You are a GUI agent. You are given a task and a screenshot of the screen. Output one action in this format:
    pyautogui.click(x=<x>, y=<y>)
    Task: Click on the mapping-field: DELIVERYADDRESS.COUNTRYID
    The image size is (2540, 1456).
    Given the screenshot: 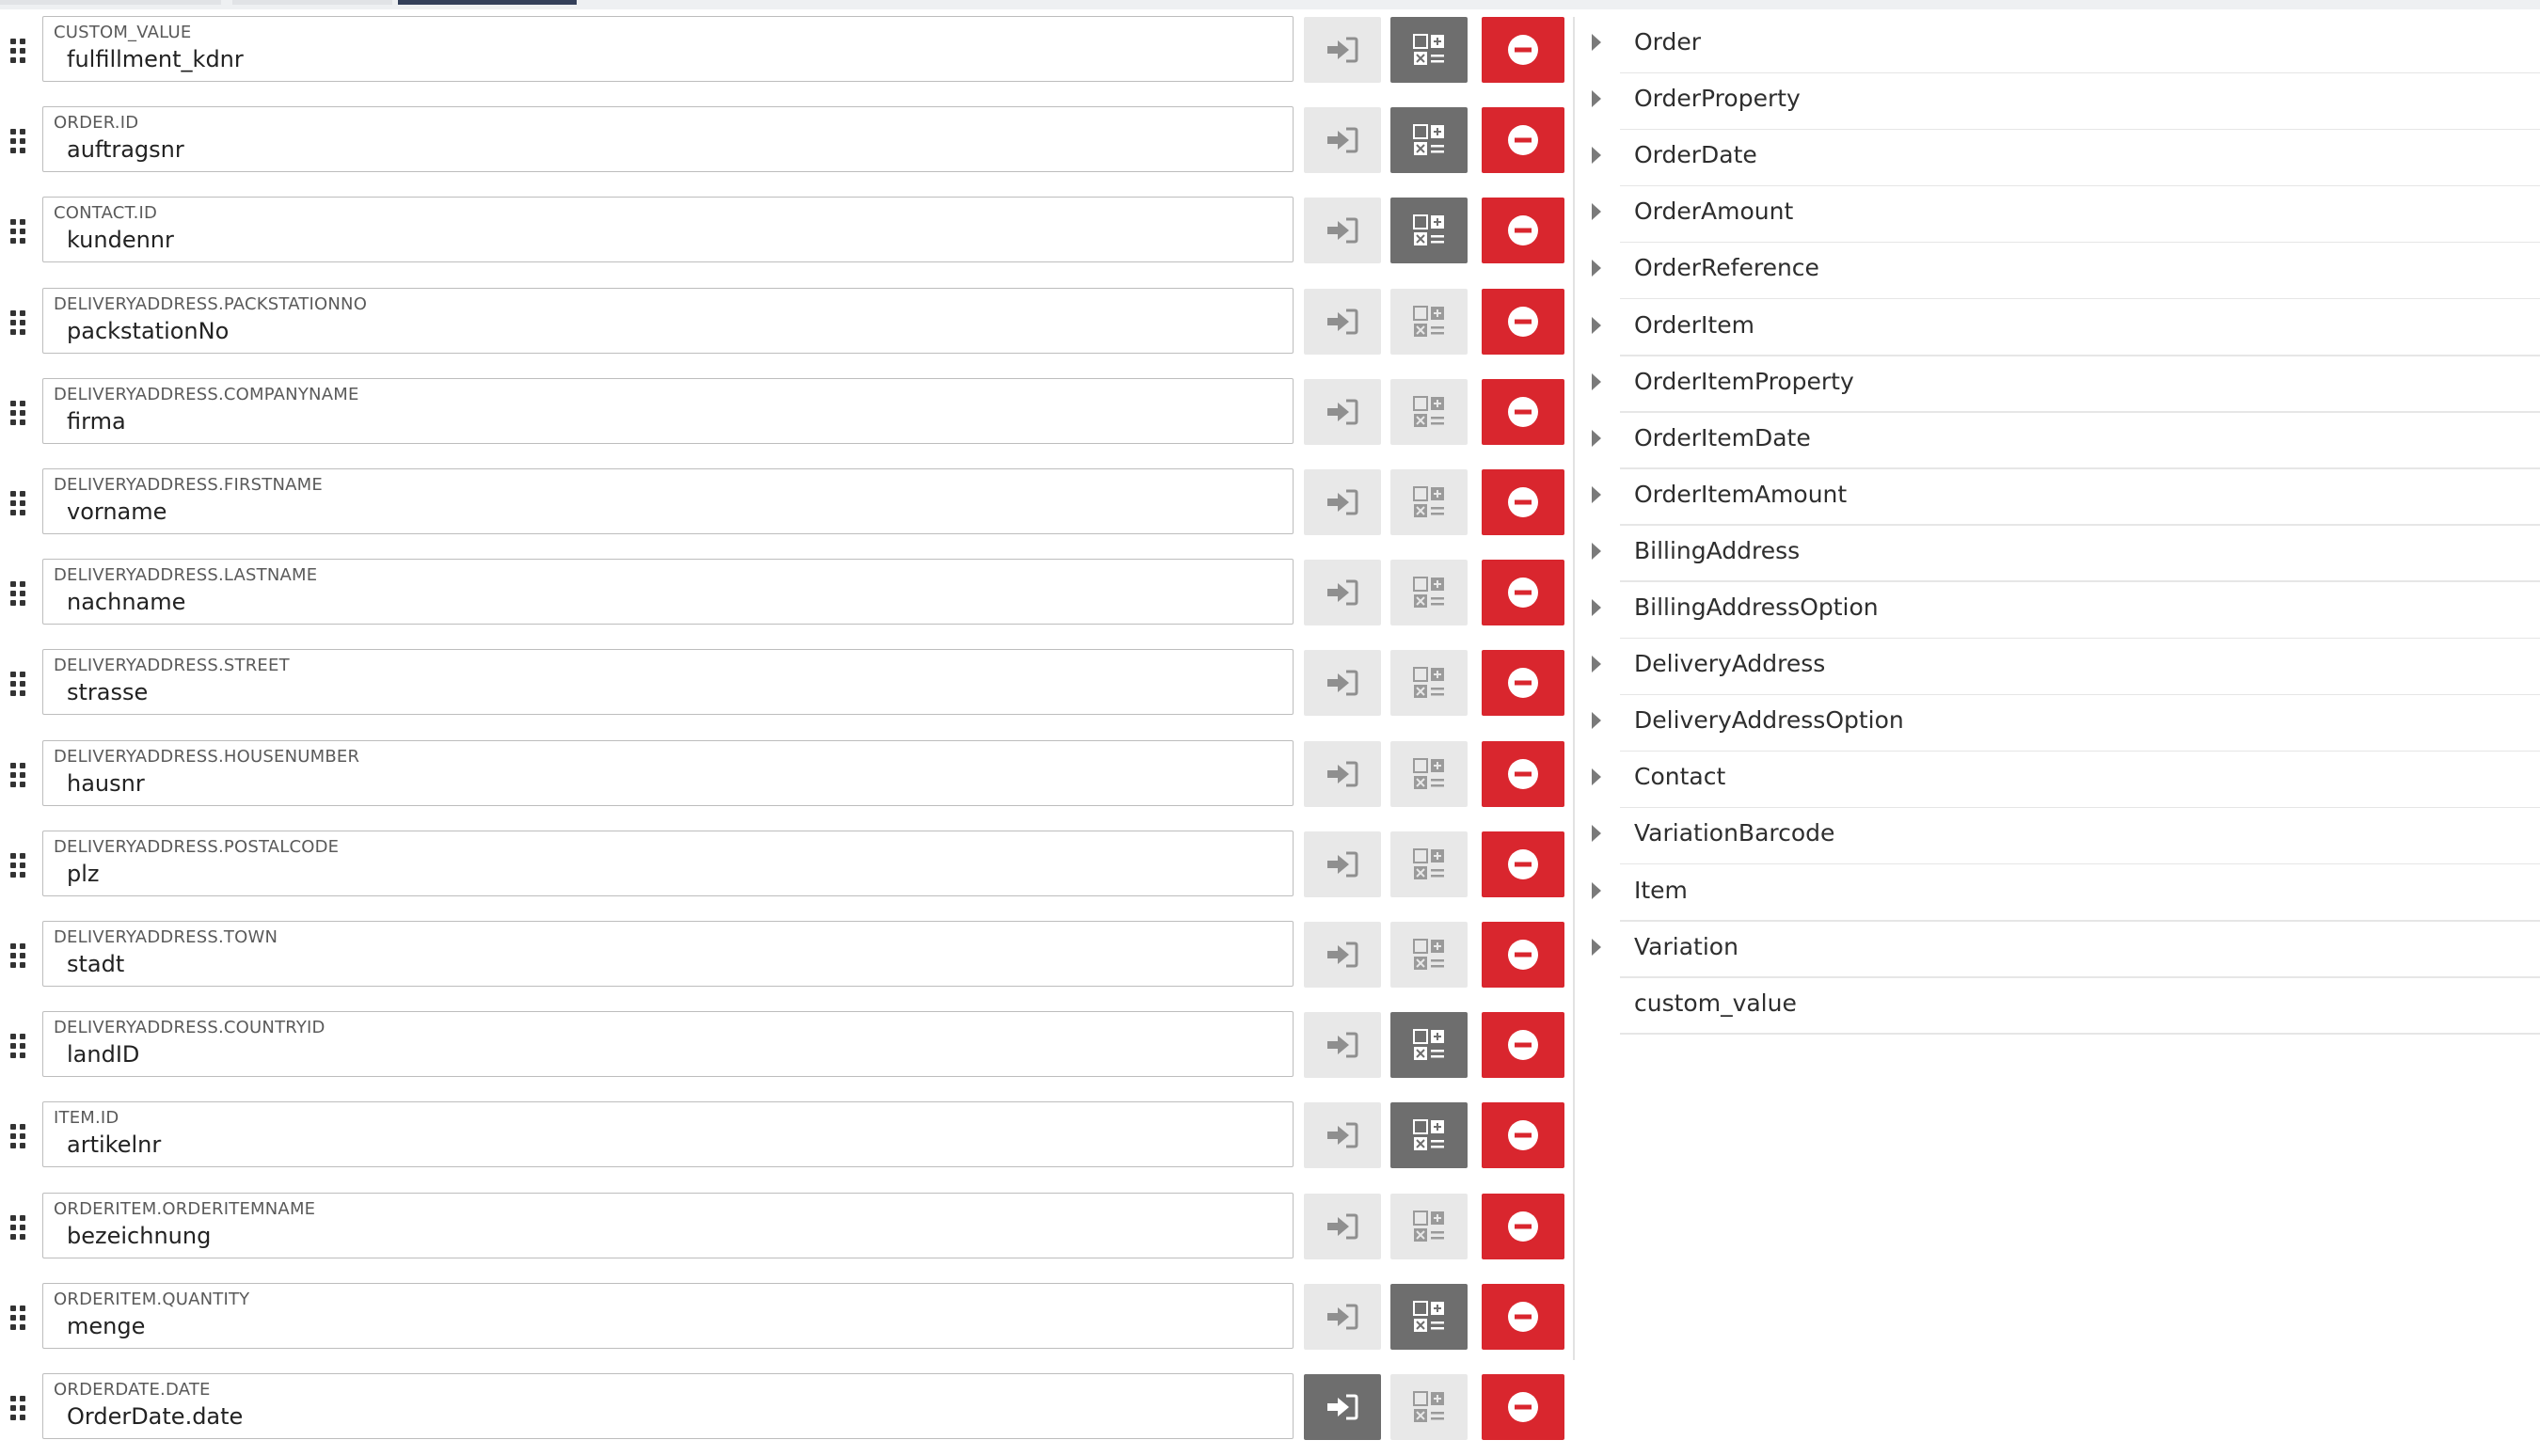 What is the action you would take?
    pyautogui.click(x=668, y=1044)
    